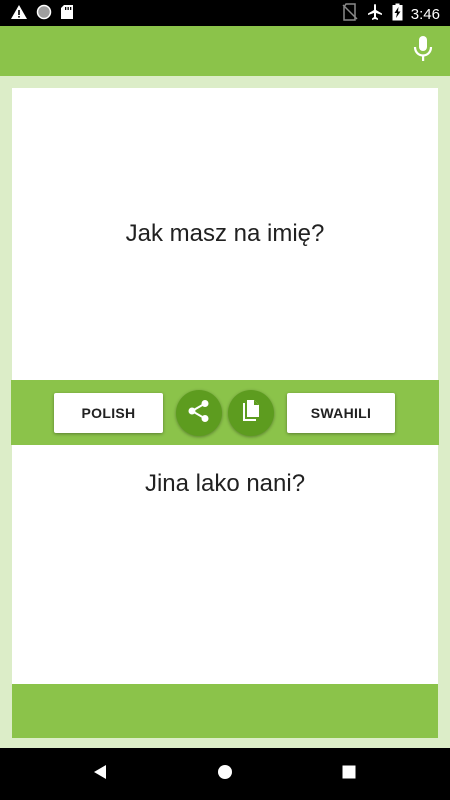 This screenshot has width=450, height=800. What do you see at coordinates (425, 14) in the screenshot?
I see `status-time: 3:46` at bounding box center [425, 14].